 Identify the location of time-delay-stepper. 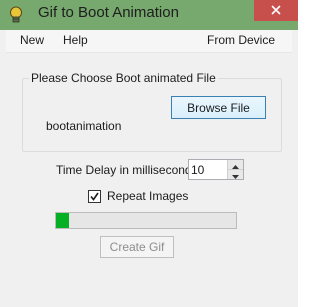
(216, 169).